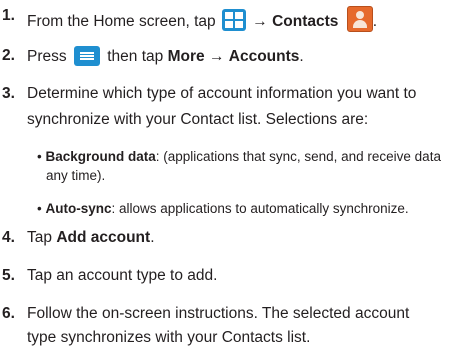 This screenshot has width=469, height=351. I want to click on bullet-title: Background data, so click(100, 156).